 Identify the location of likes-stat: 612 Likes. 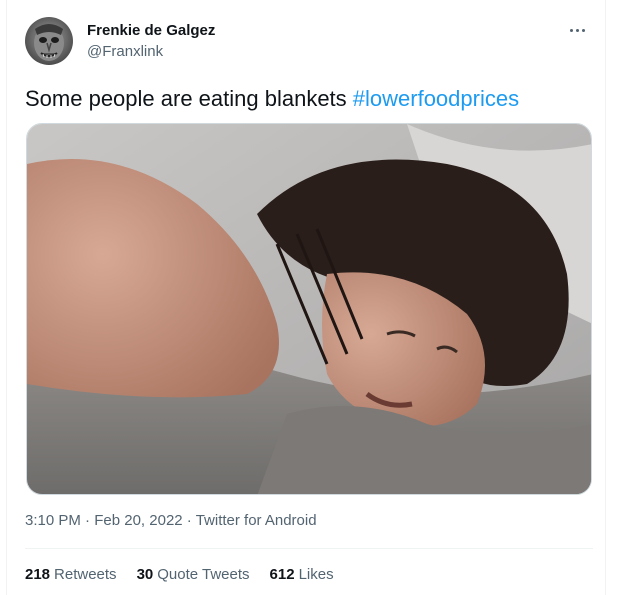
(302, 574).